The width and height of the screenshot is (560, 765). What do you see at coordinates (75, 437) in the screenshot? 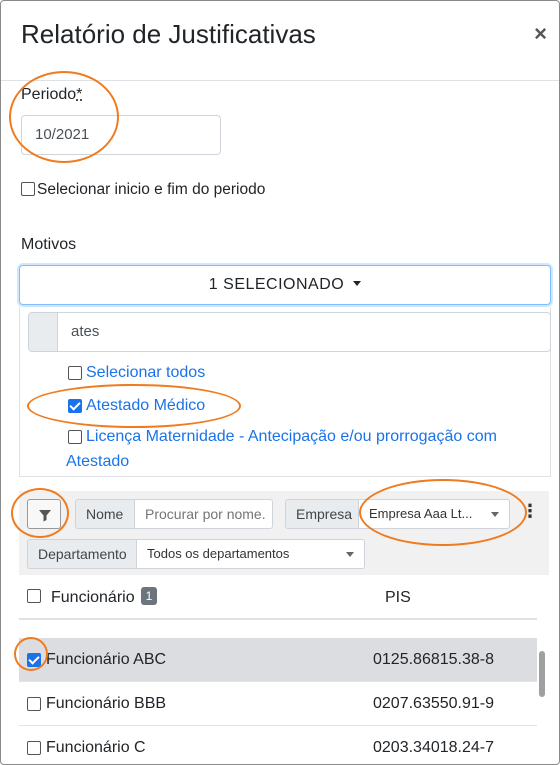
I see `option-licenca-checkbox` at bounding box center [75, 437].